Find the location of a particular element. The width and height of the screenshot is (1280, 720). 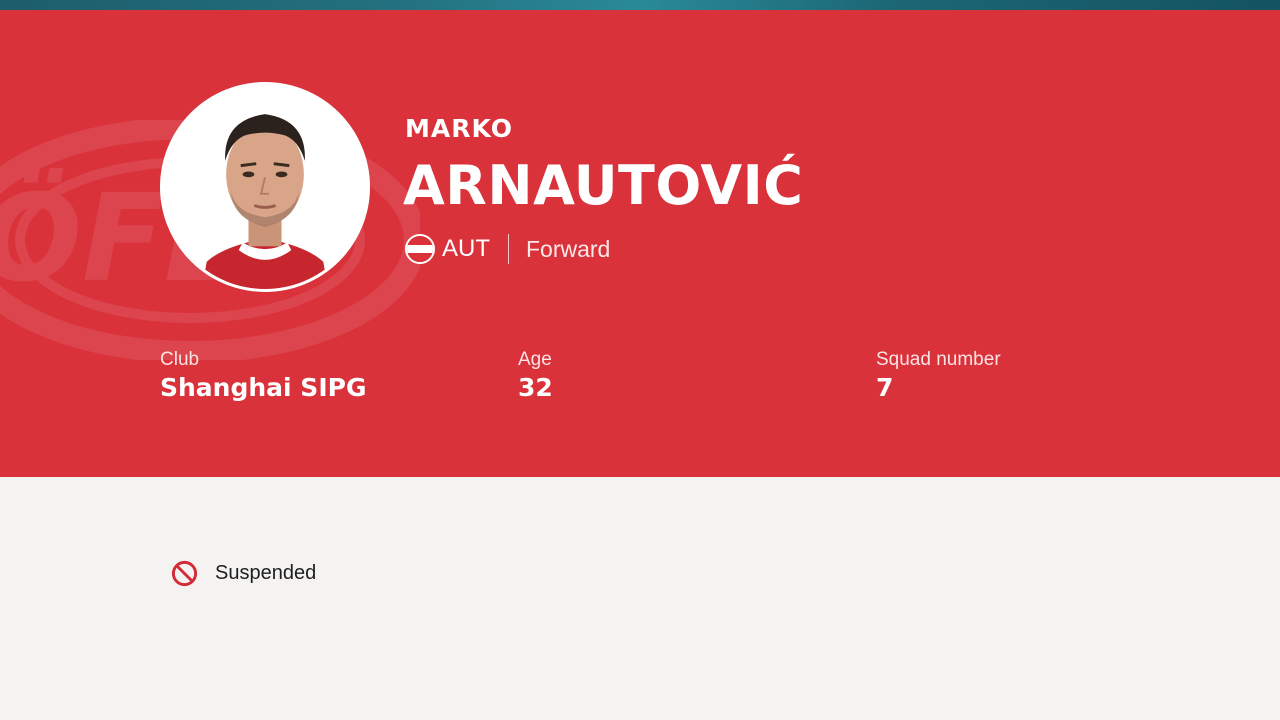

player-status: Suspended is located at coordinates (243, 573).